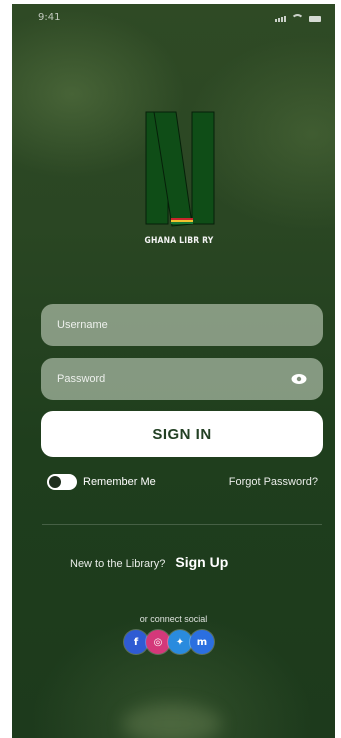 This screenshot has width=341, height=738. I want to click on logo-caption: GHANA LIBR RY, so click(179, 241).